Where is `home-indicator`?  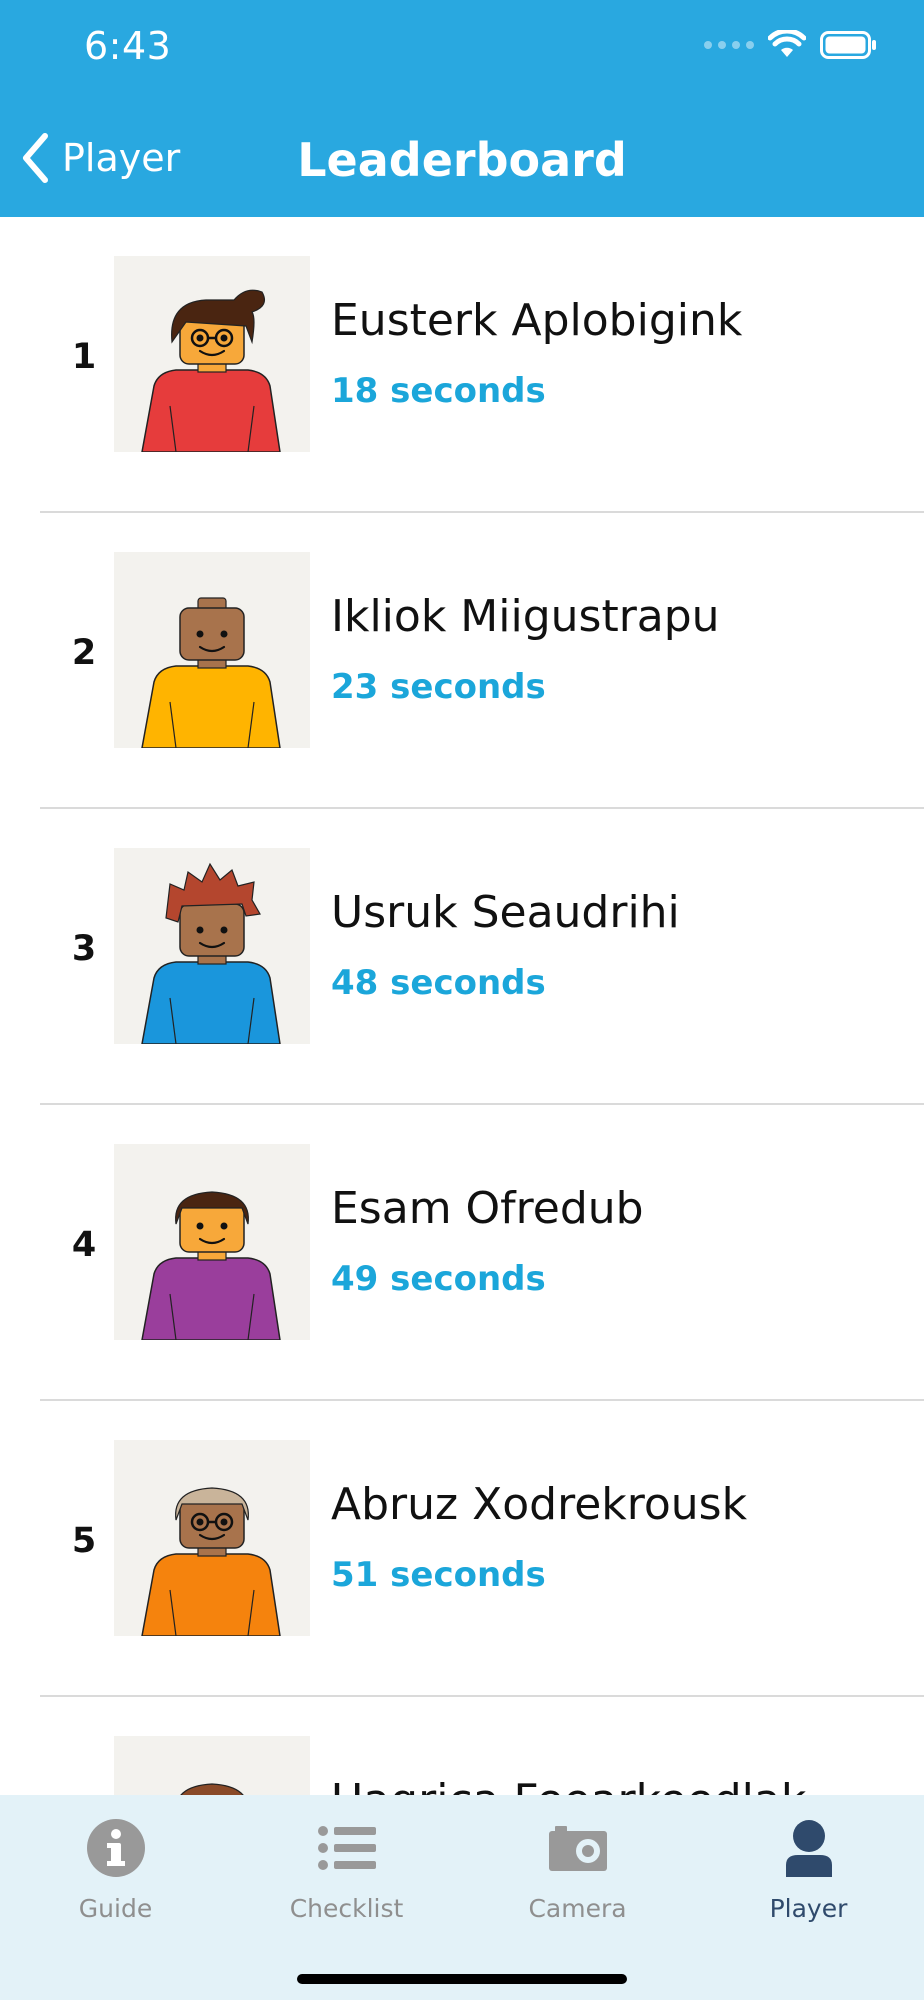
home-indicator is located at coordinates (462, 1979).